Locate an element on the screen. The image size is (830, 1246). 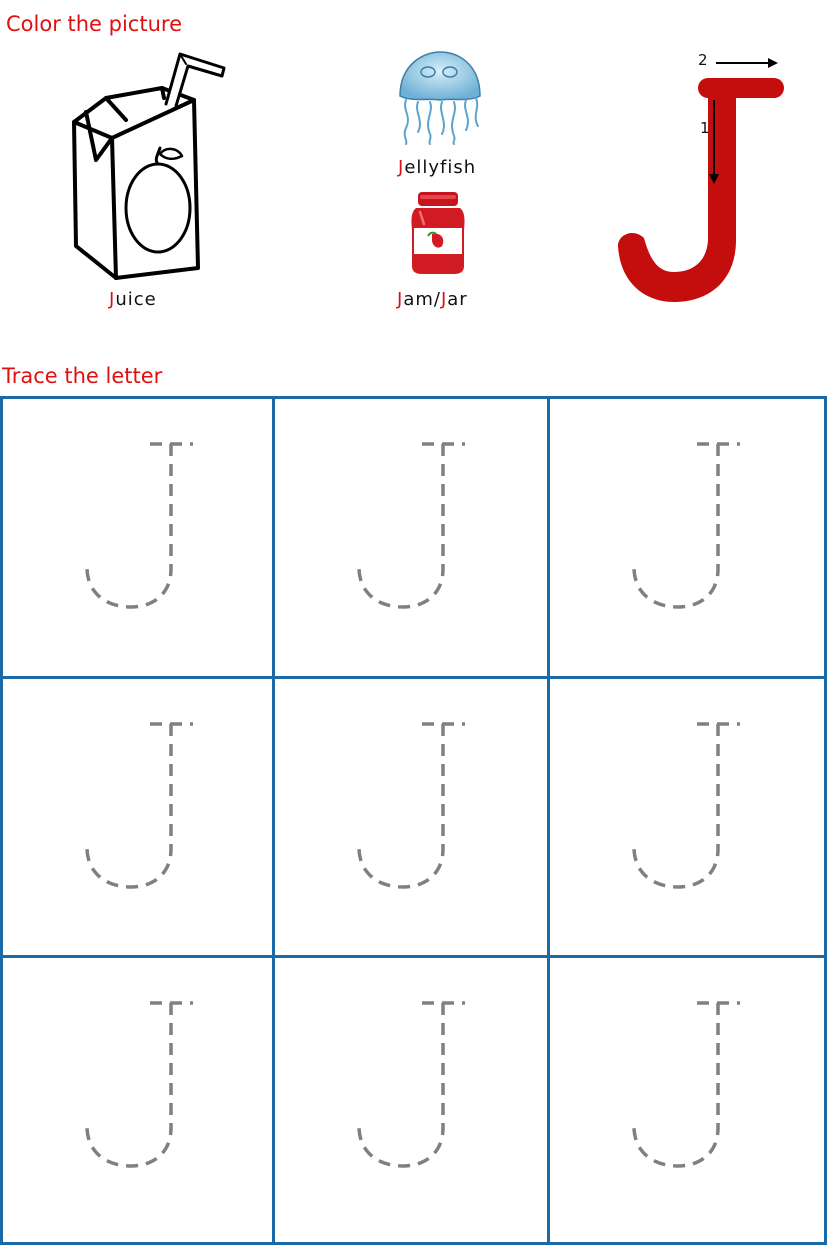
color-heading: Color the picture is located at coordinates (94, 24).